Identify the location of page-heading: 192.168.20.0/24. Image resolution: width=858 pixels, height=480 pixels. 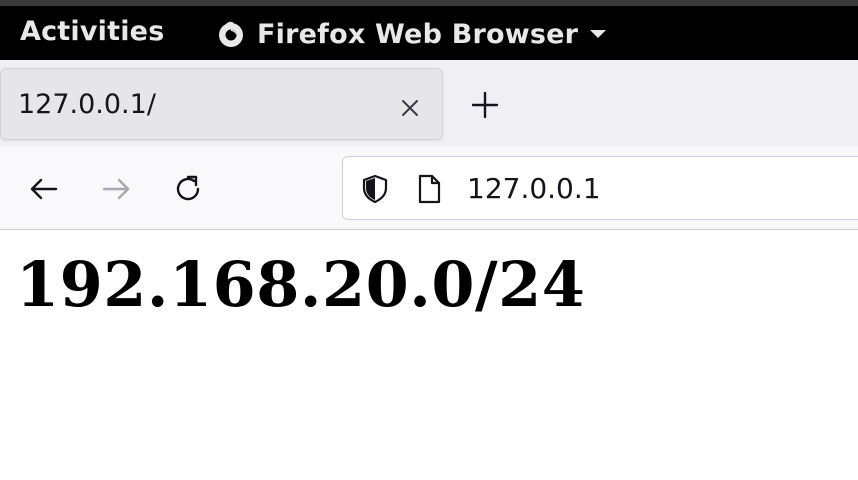
(301, 284).